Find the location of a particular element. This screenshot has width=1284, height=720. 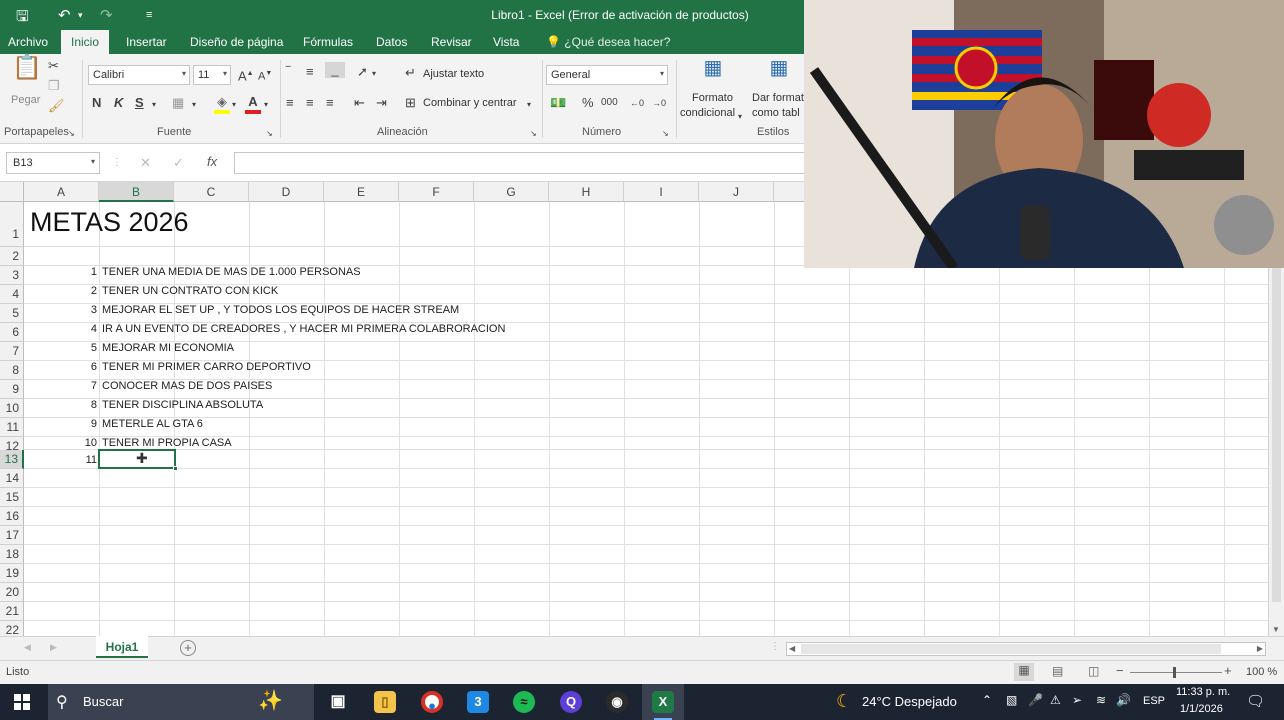

wrap-text-icon: ↵ is located at coordinates (410, 73).